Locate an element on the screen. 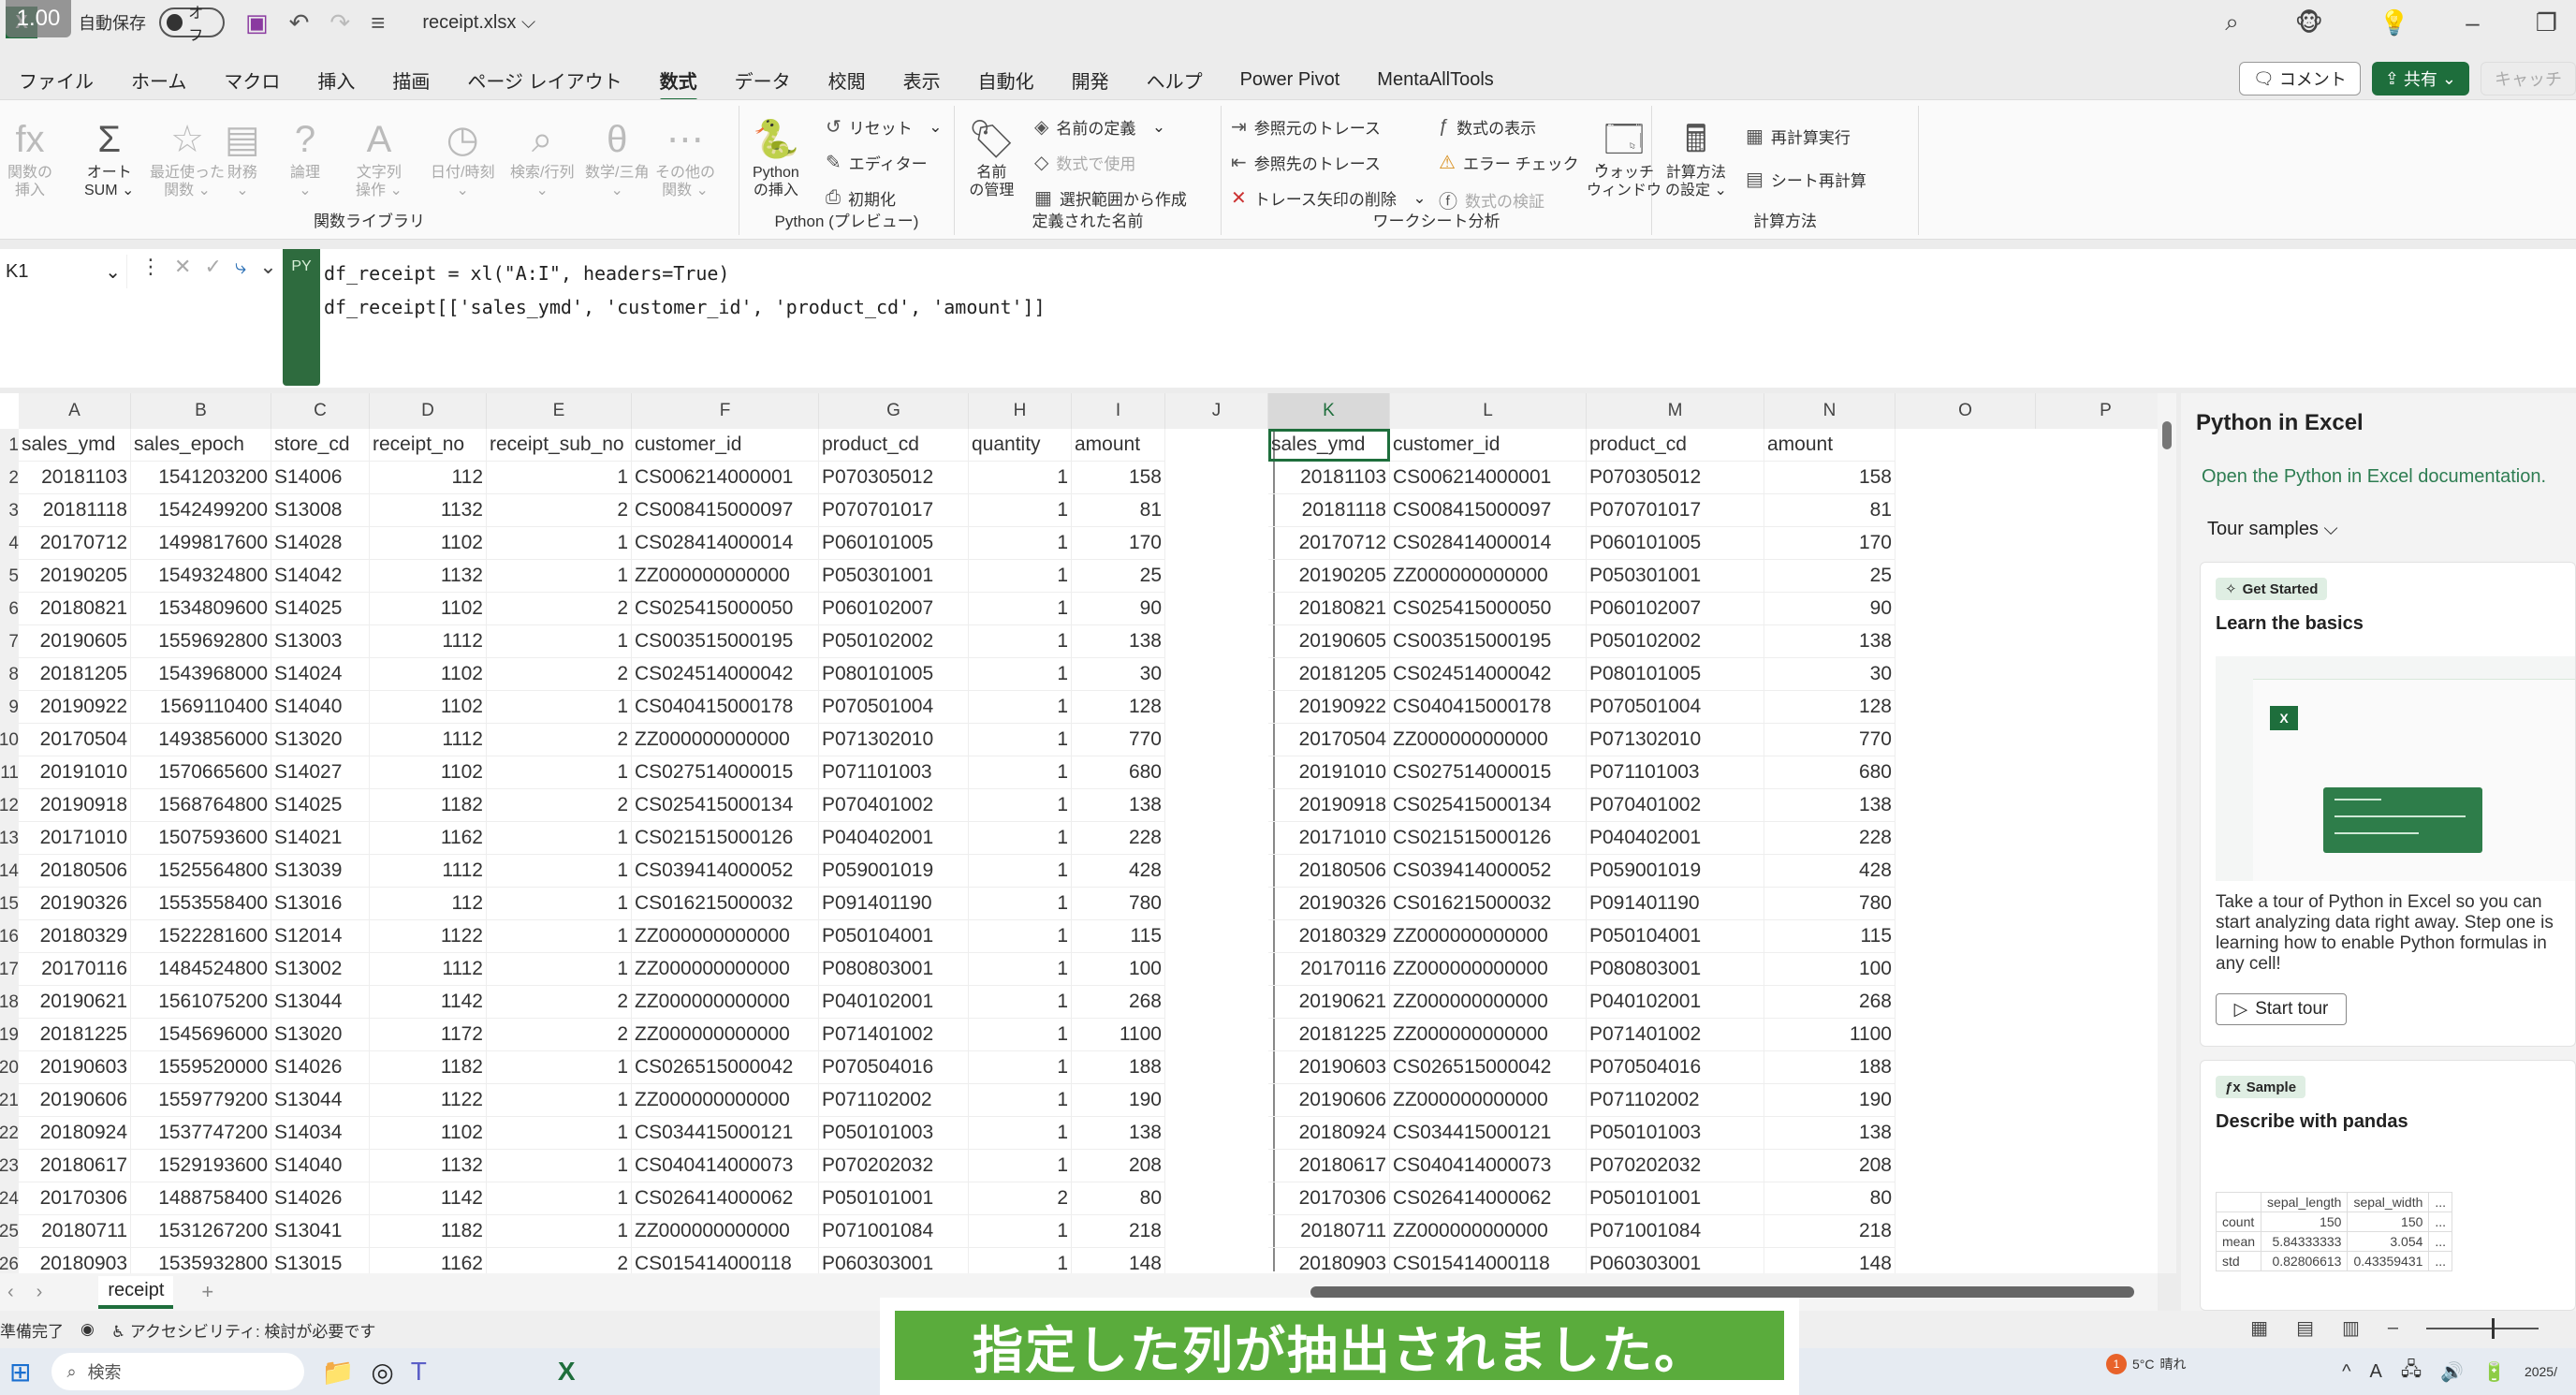 The image size is (2576, 1395). battery-icon: 🔋 is located at coordinates (2494, 1372).